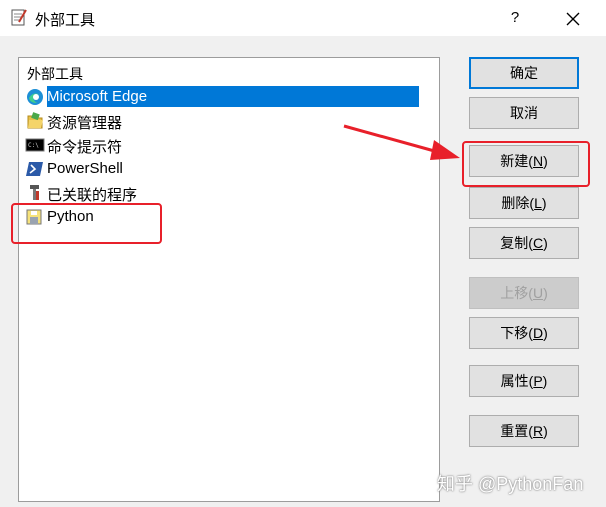  I want to click on new-button-accesskey: N, so click(538, 161).